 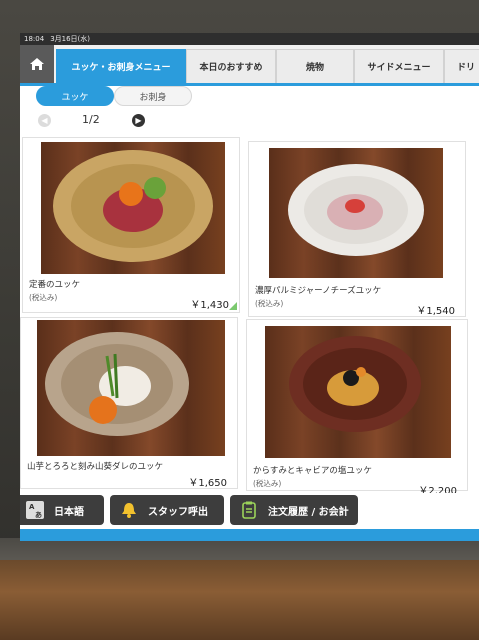 I want to click on status-time: 18:04, so click(x=34, y=39).